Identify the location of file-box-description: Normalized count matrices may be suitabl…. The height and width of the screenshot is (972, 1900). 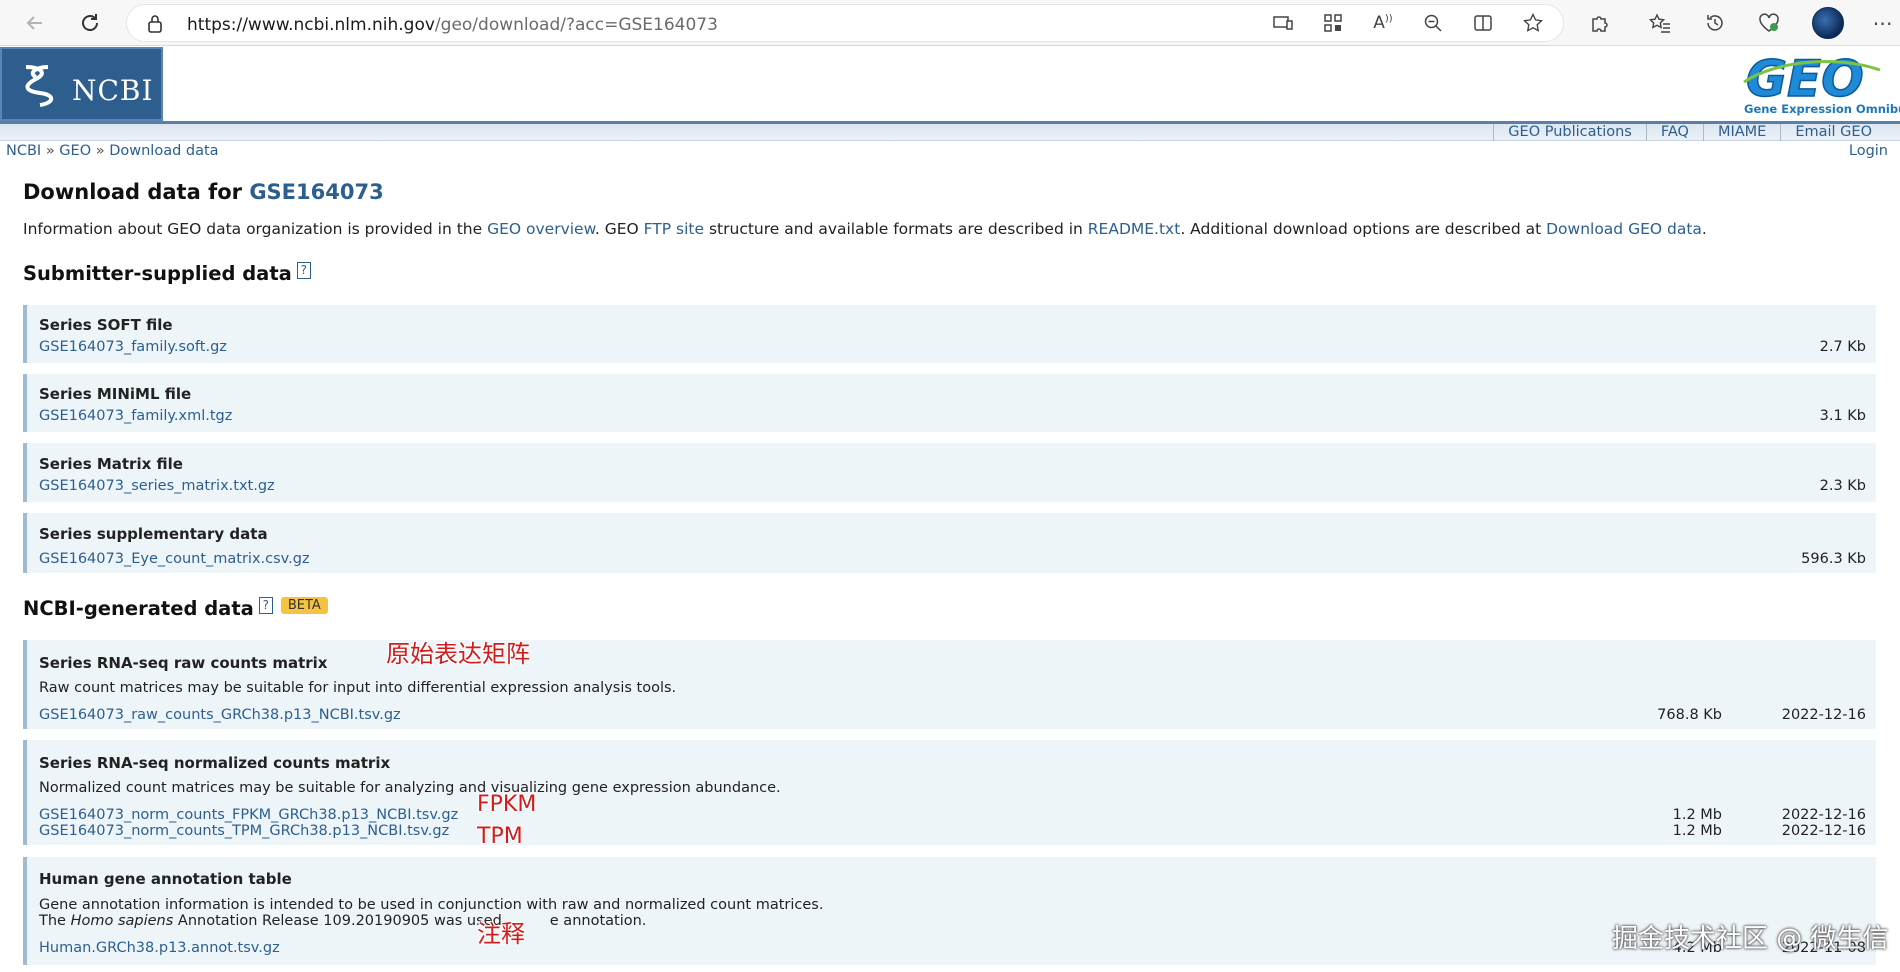
(410, 788).